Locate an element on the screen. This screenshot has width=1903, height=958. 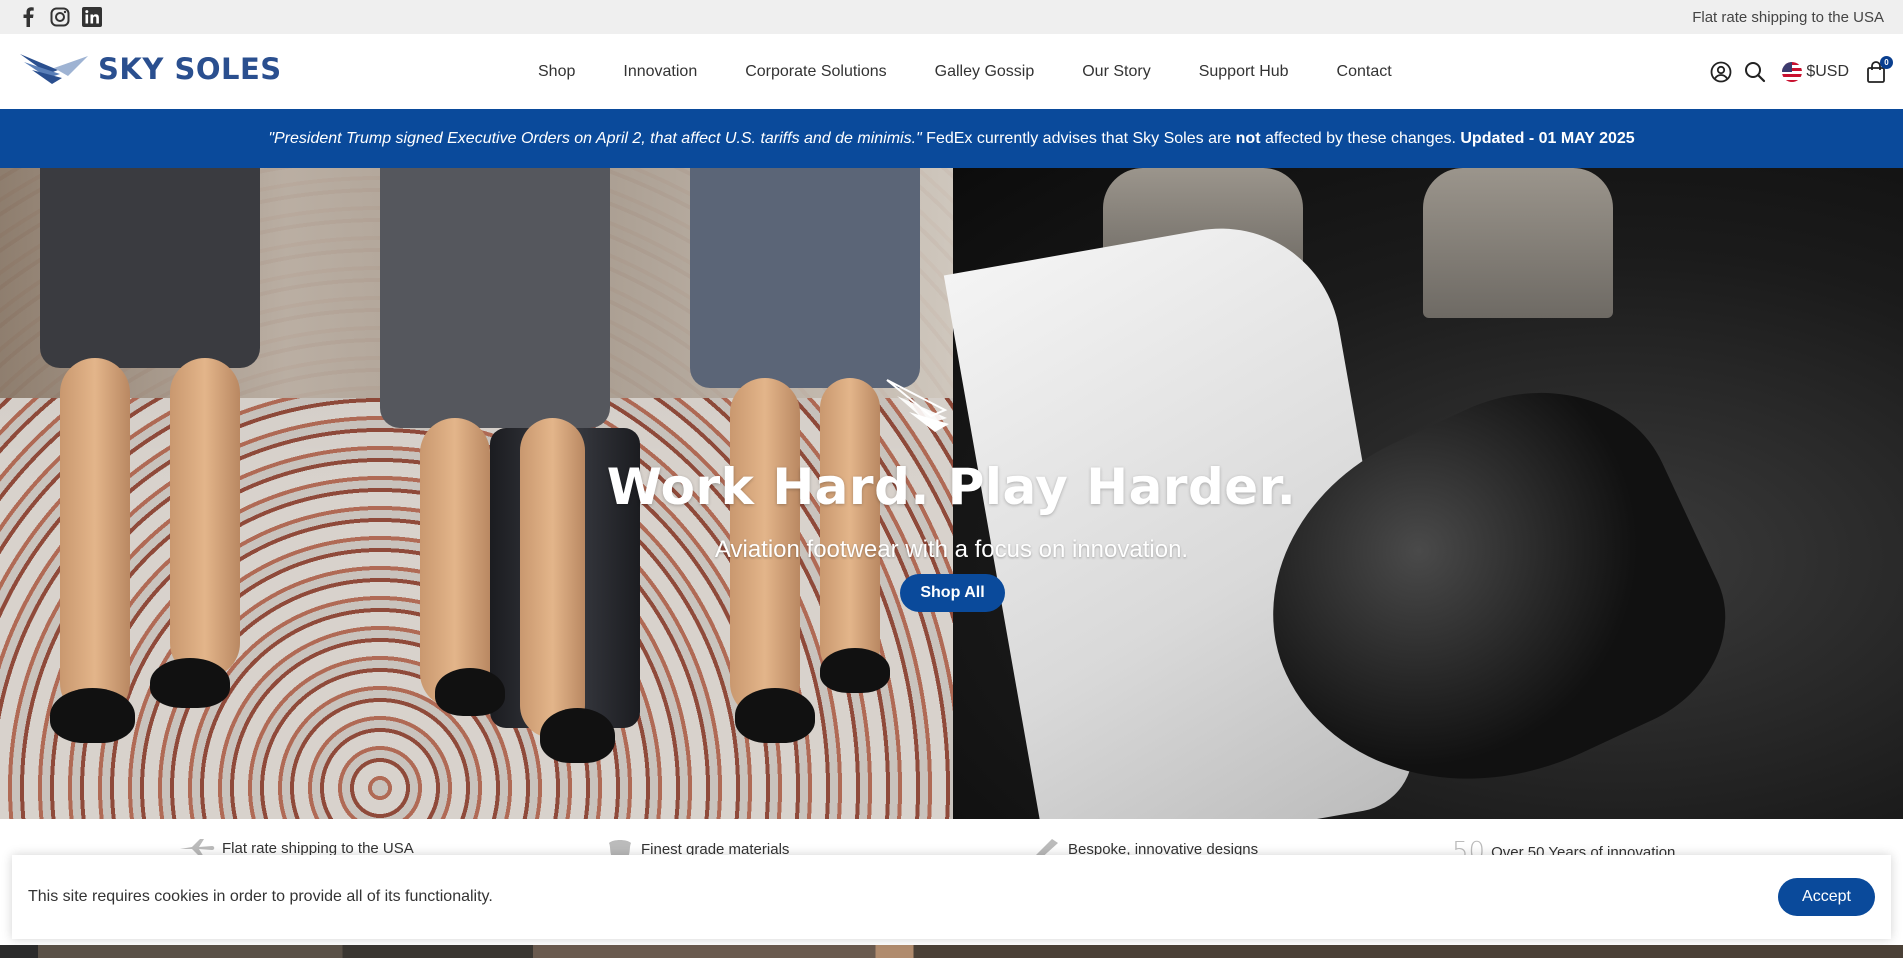
logo: SKY SOLES is located at coordinates (150, 69).